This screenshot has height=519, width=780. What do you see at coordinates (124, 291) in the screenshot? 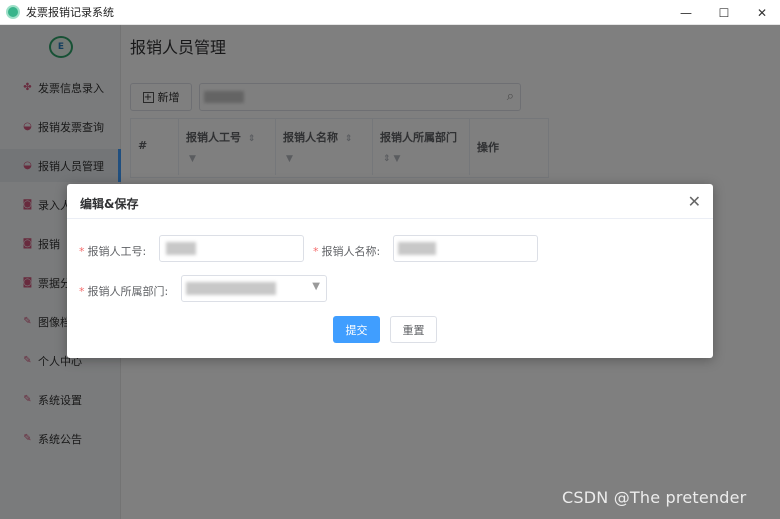
I see `department-label: * 报销人所属部门:` at bounding box center [124, 291].